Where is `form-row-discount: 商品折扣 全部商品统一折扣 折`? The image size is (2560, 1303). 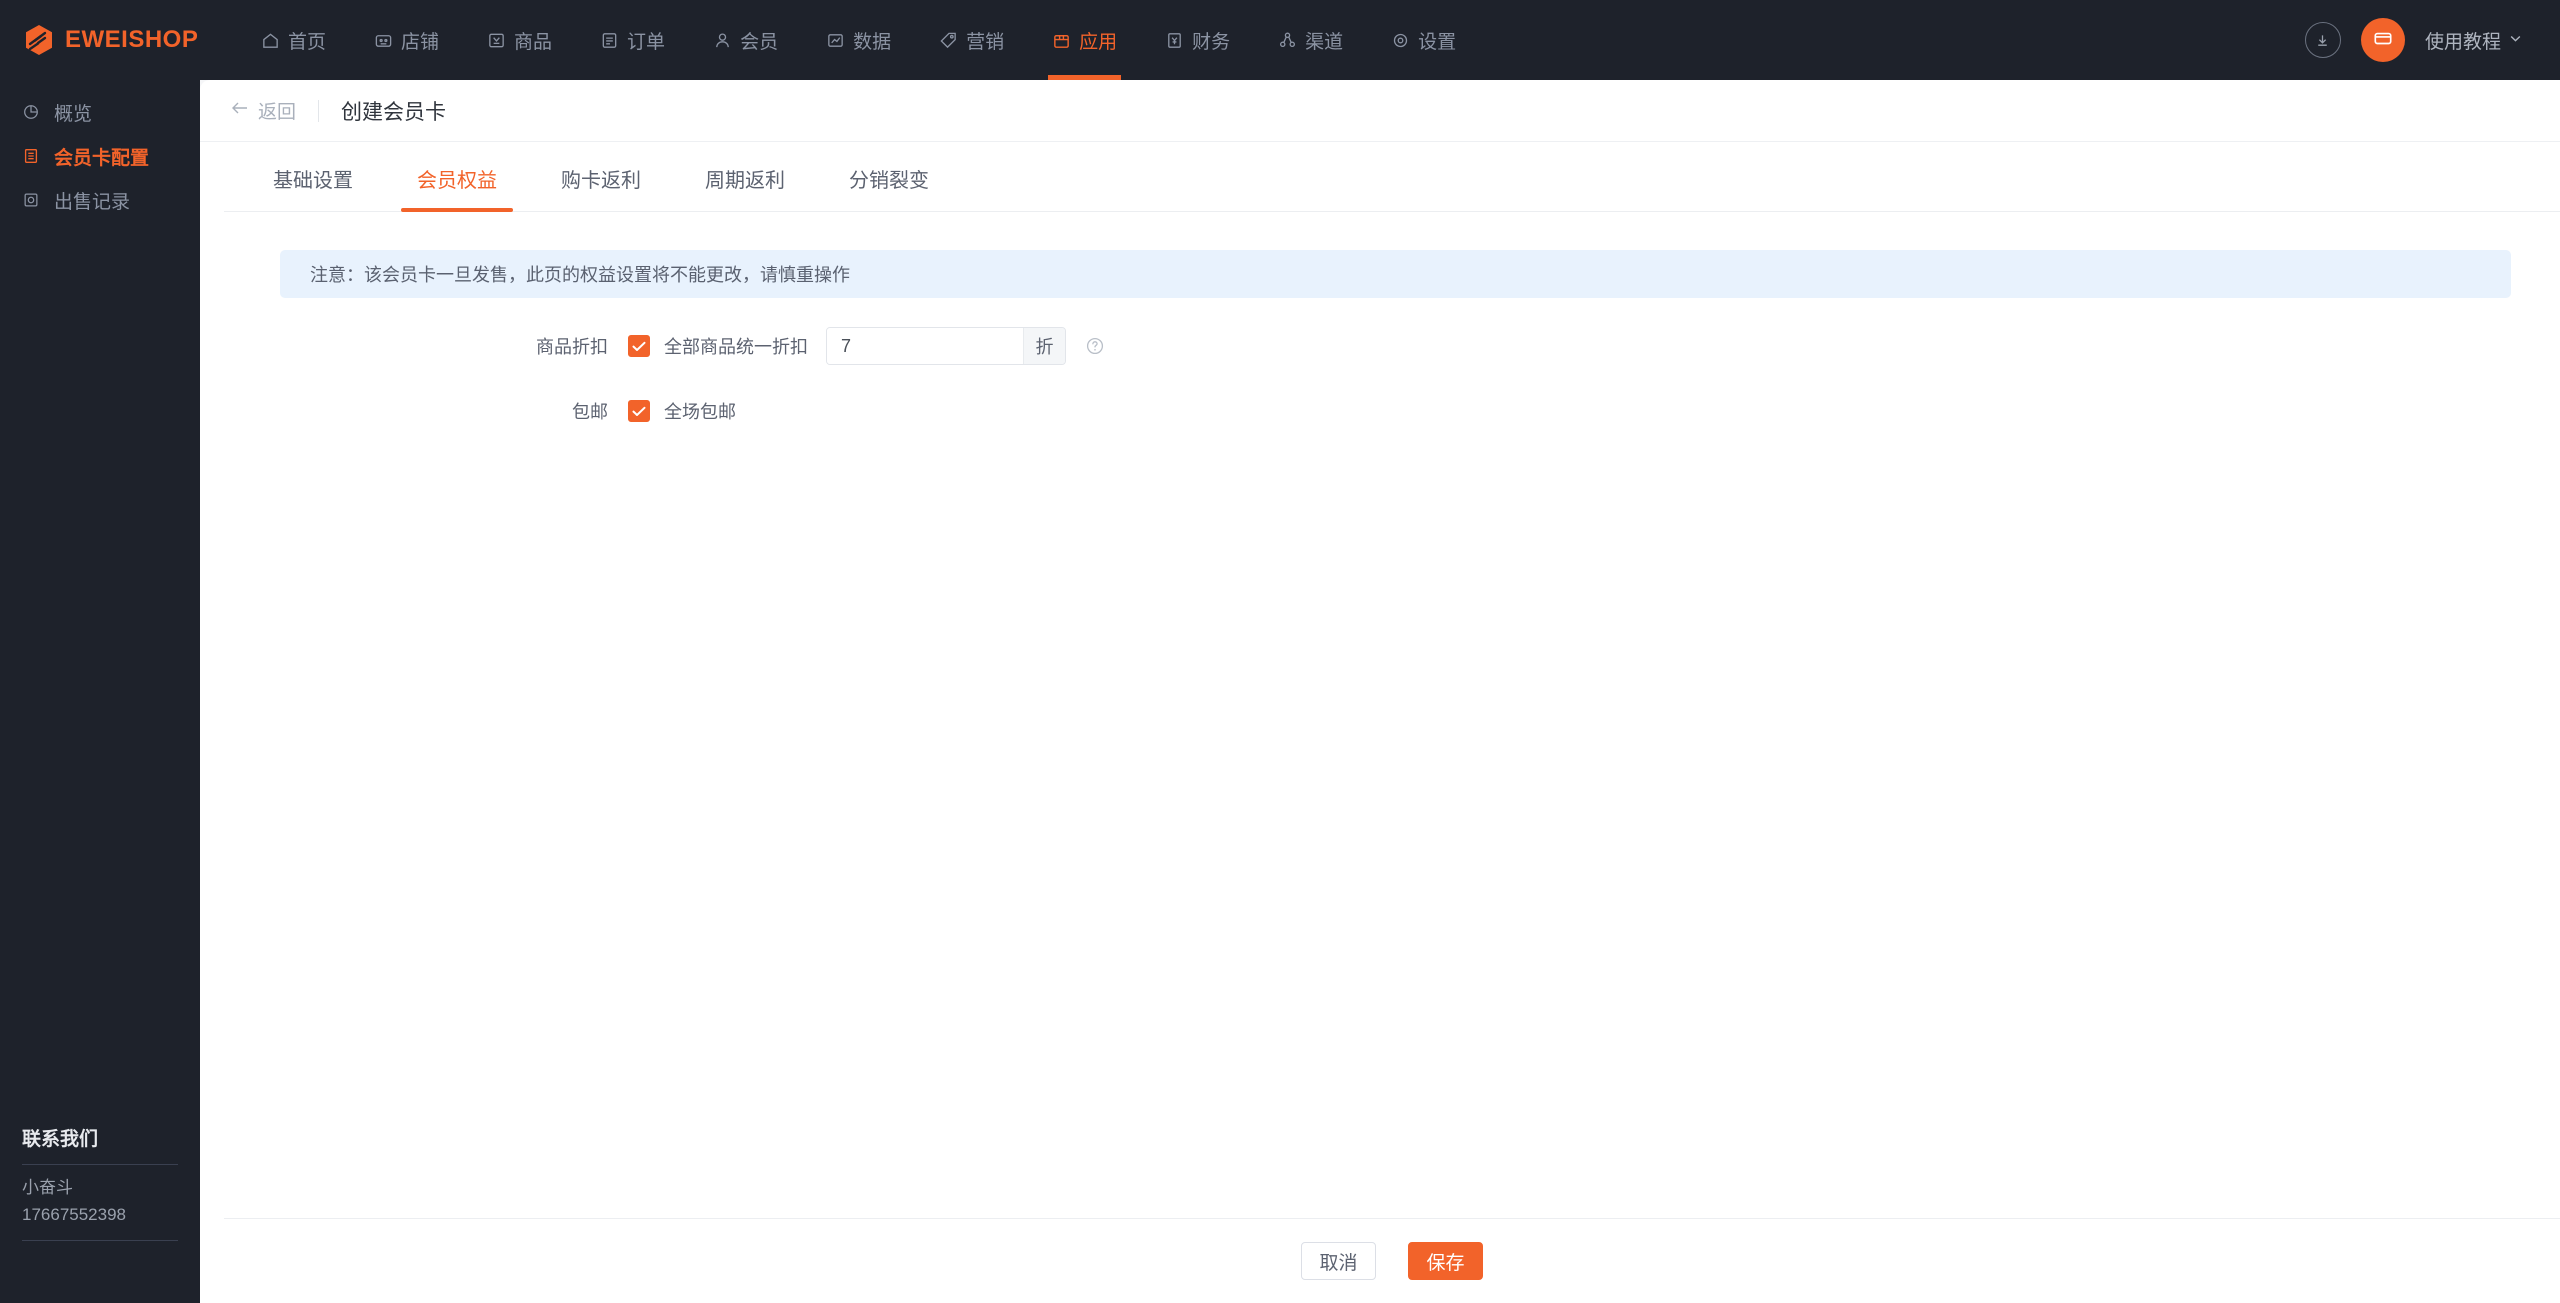 form-row-discount: 商品折扣 全部商品统一折扣 折 is located at coordinates (1392, 346).